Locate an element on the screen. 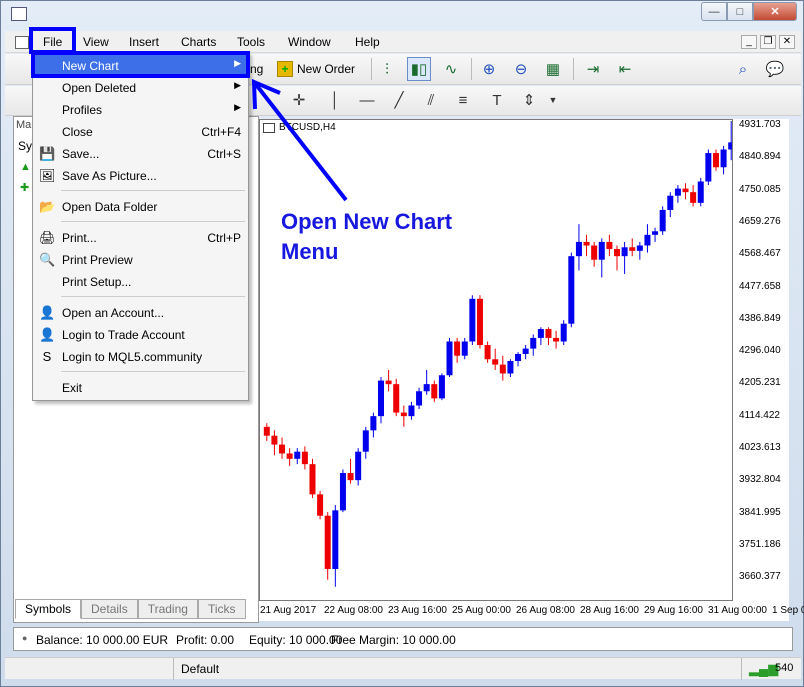  minimize-button: — is located at coordinates (714, 11).